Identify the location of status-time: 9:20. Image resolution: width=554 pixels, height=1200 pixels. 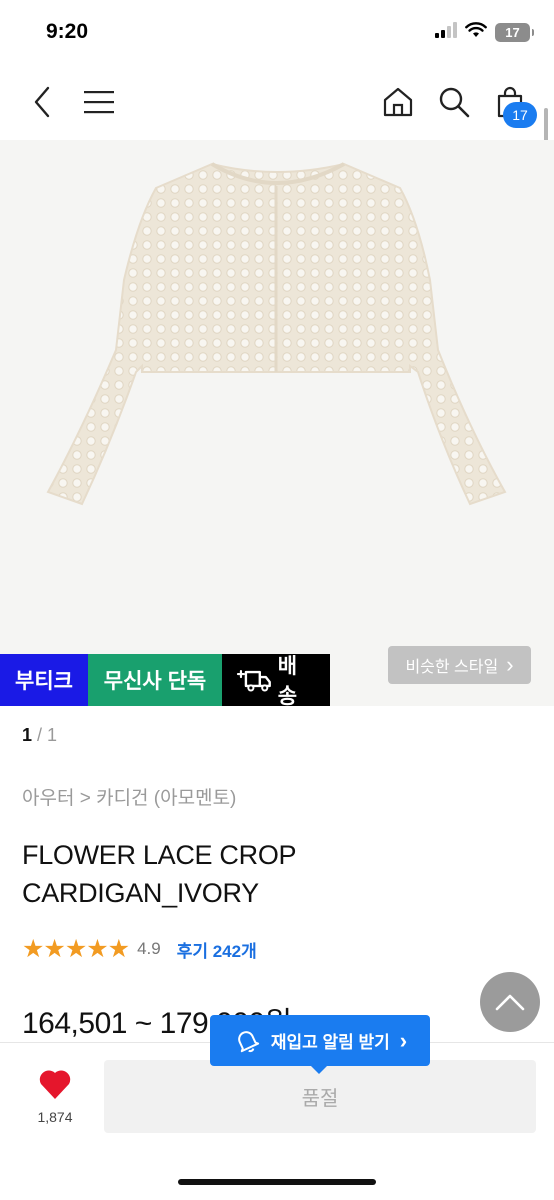
(67, 31).